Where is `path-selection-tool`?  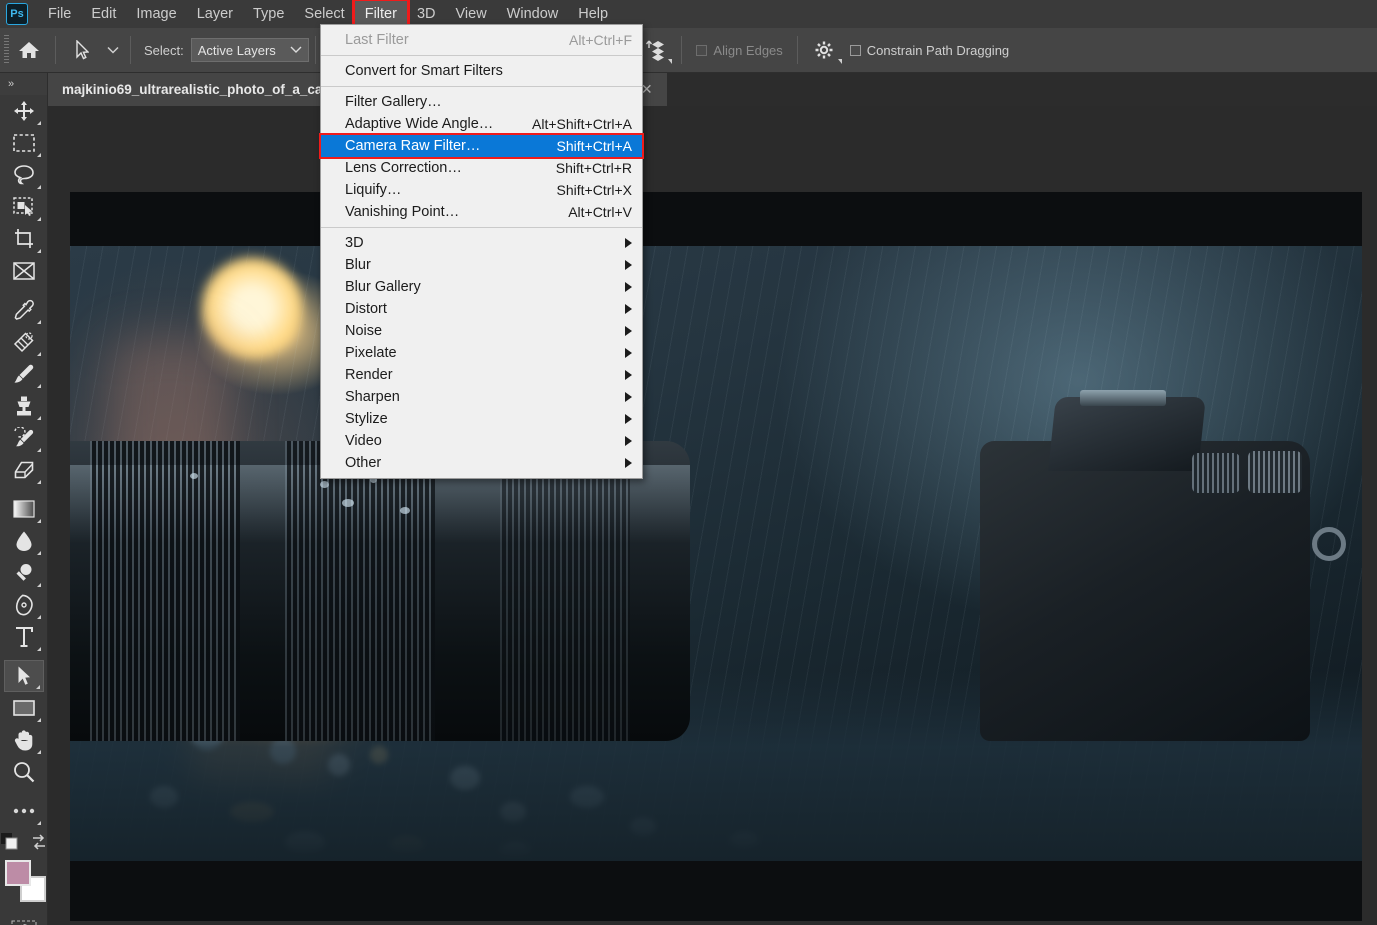 path-selection-tool is located at coordinates (23, 676).